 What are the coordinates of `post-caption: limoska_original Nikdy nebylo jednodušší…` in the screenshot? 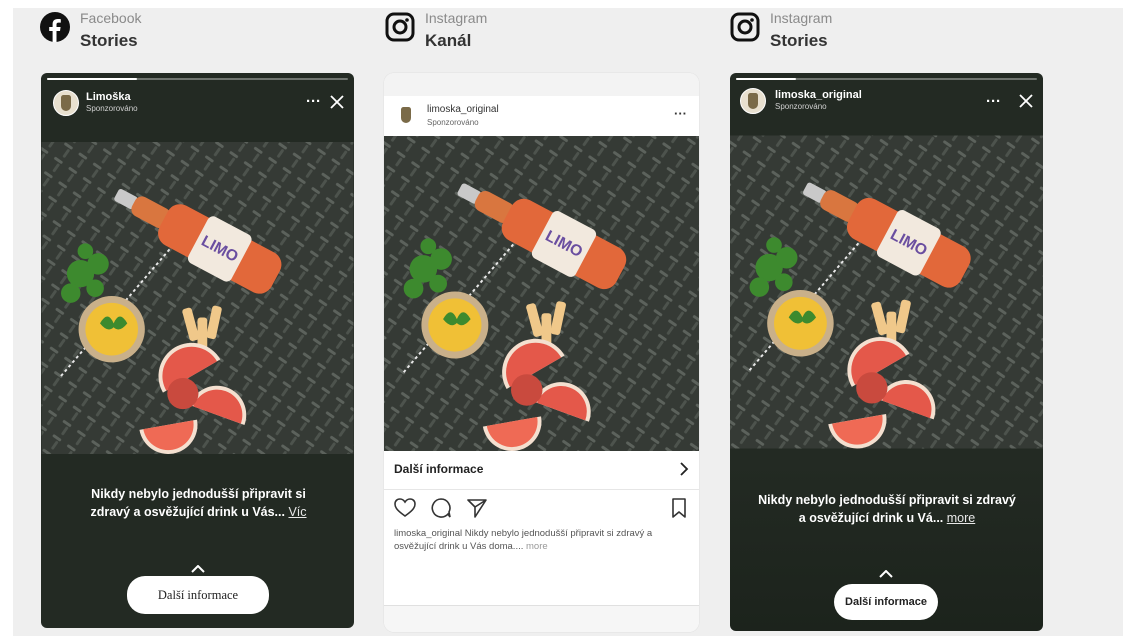 It's located at (539, 540).